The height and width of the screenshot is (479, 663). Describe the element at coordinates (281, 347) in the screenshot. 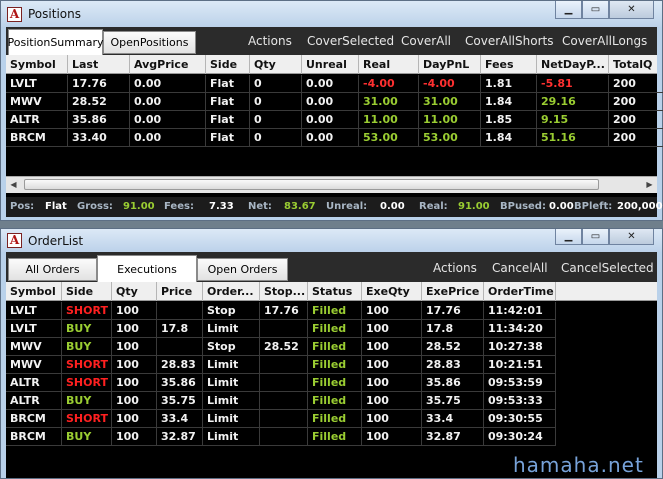

I see `table-row: MWV BUY 100 Stop 28.52 Filled 100 28.52 10:27:38` at that location.